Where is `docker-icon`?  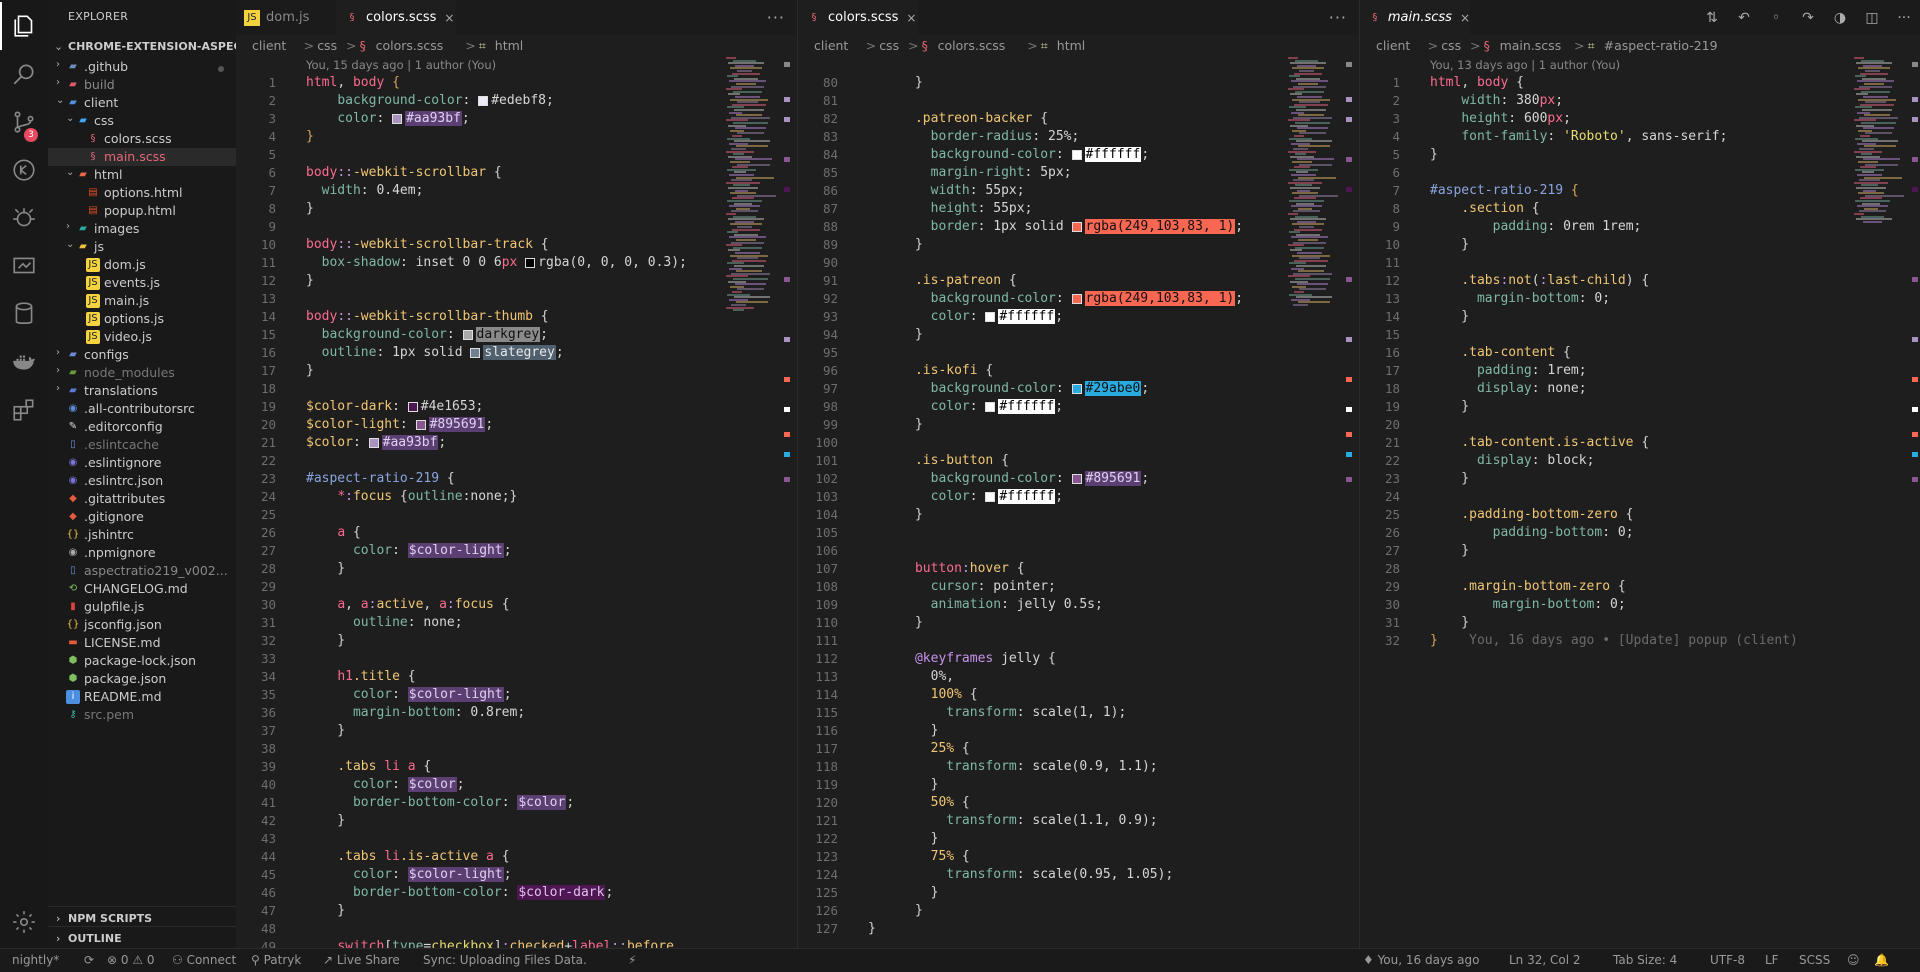
docker-icon is located at coordinates (24, 362).